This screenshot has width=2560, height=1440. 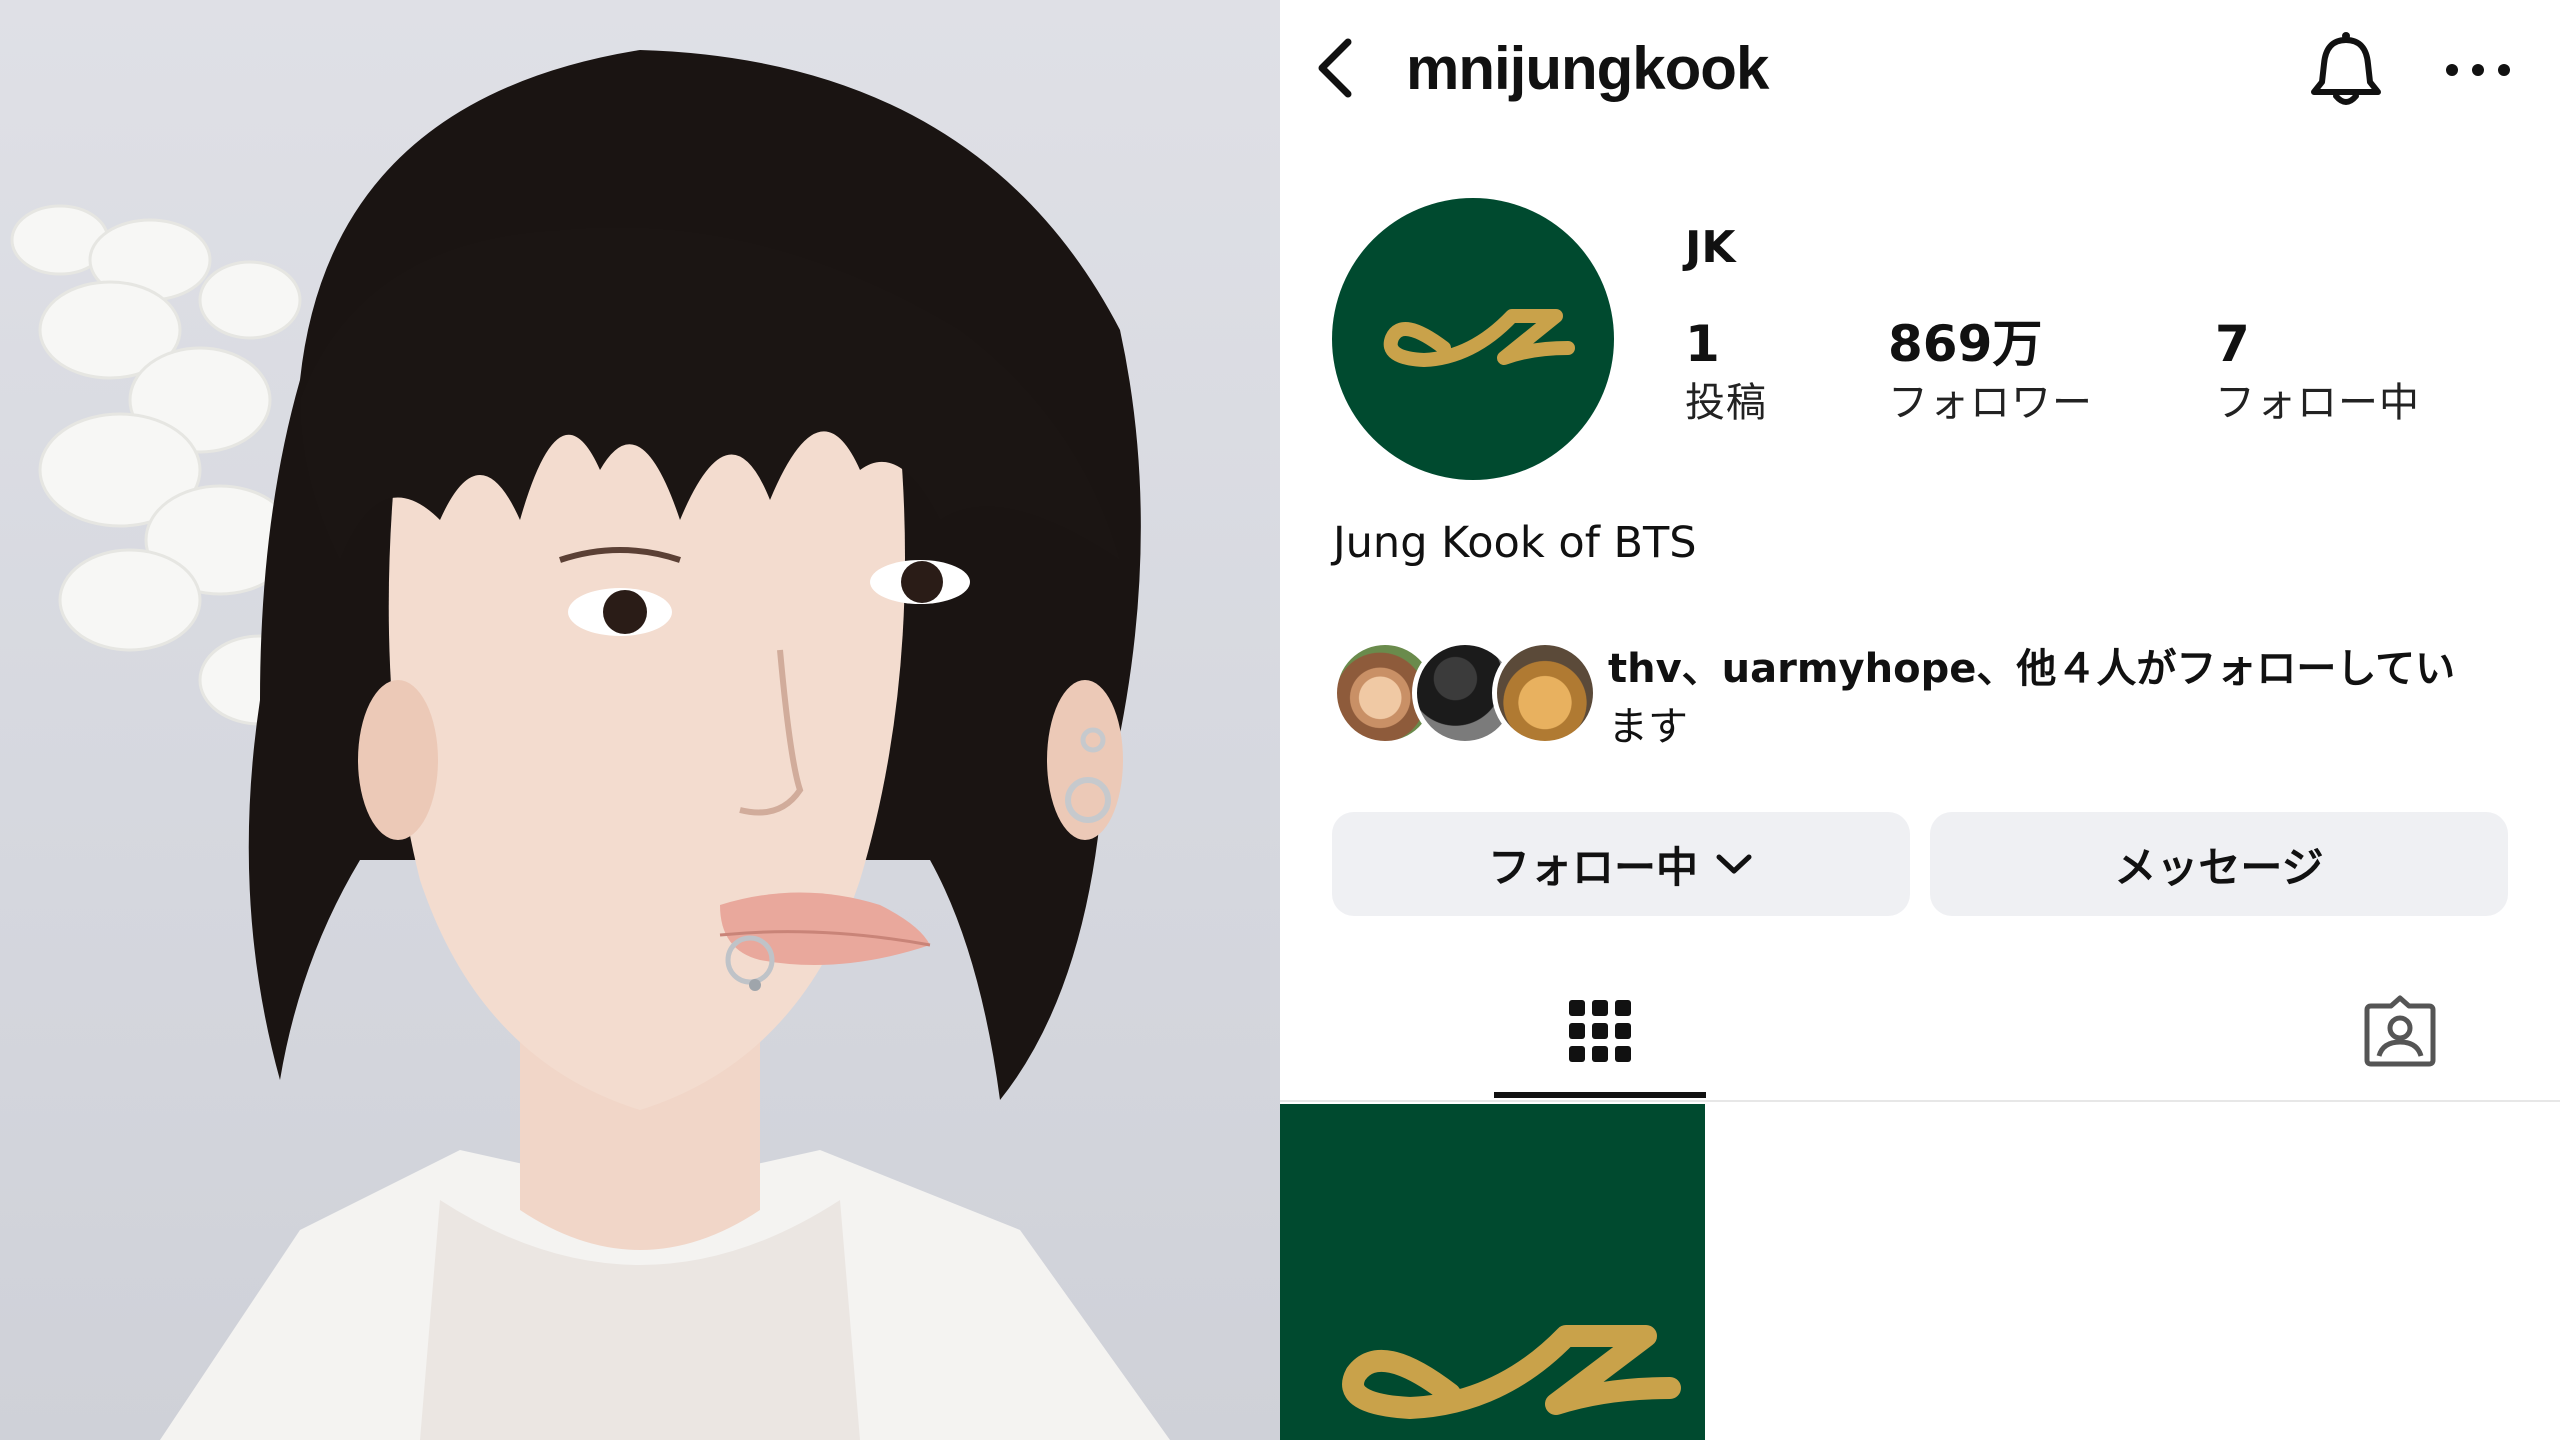 I want to click on mutual-followers-text: thv、uarmyhope、他４人がフォローしてい ます, so click(x=2073, y=698).